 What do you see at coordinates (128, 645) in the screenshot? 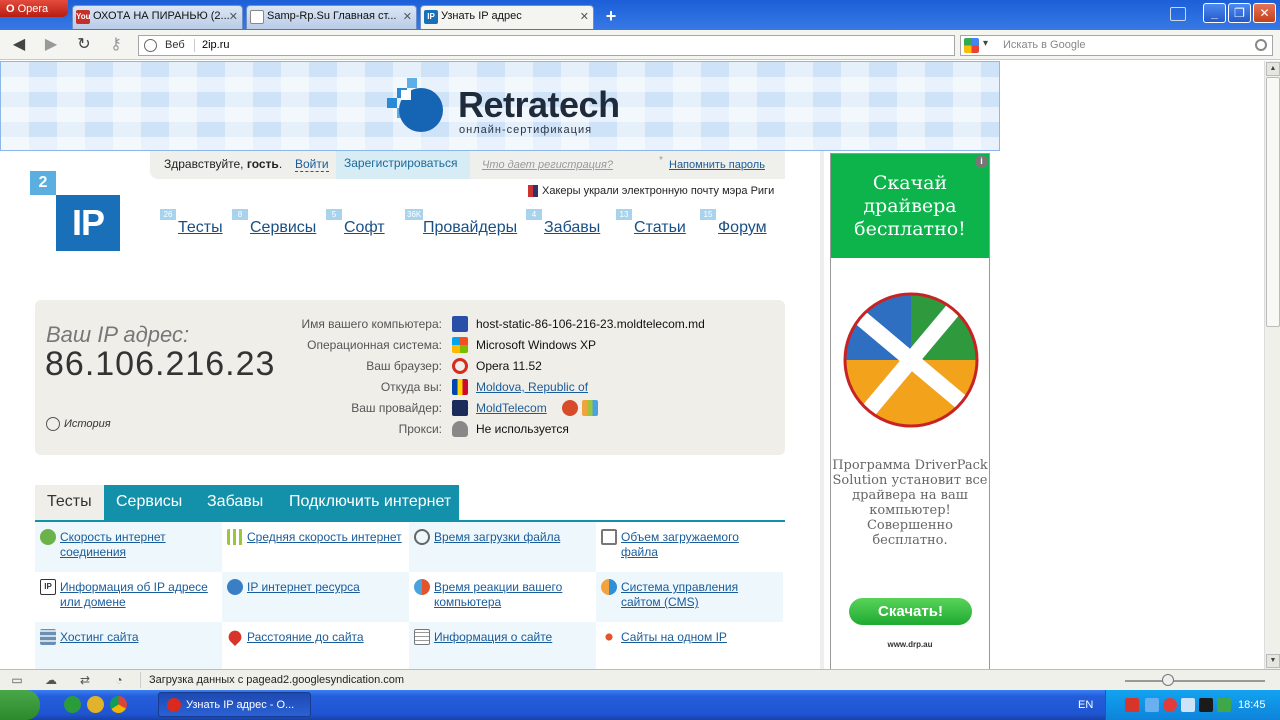
I see `test-cell: Хостинг сайта` at bounding box center [128, 645].